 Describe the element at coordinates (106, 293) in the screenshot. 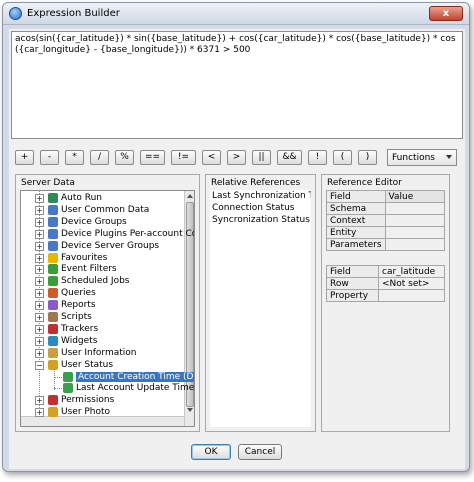

I see `tree-item: + Queries` at that location.